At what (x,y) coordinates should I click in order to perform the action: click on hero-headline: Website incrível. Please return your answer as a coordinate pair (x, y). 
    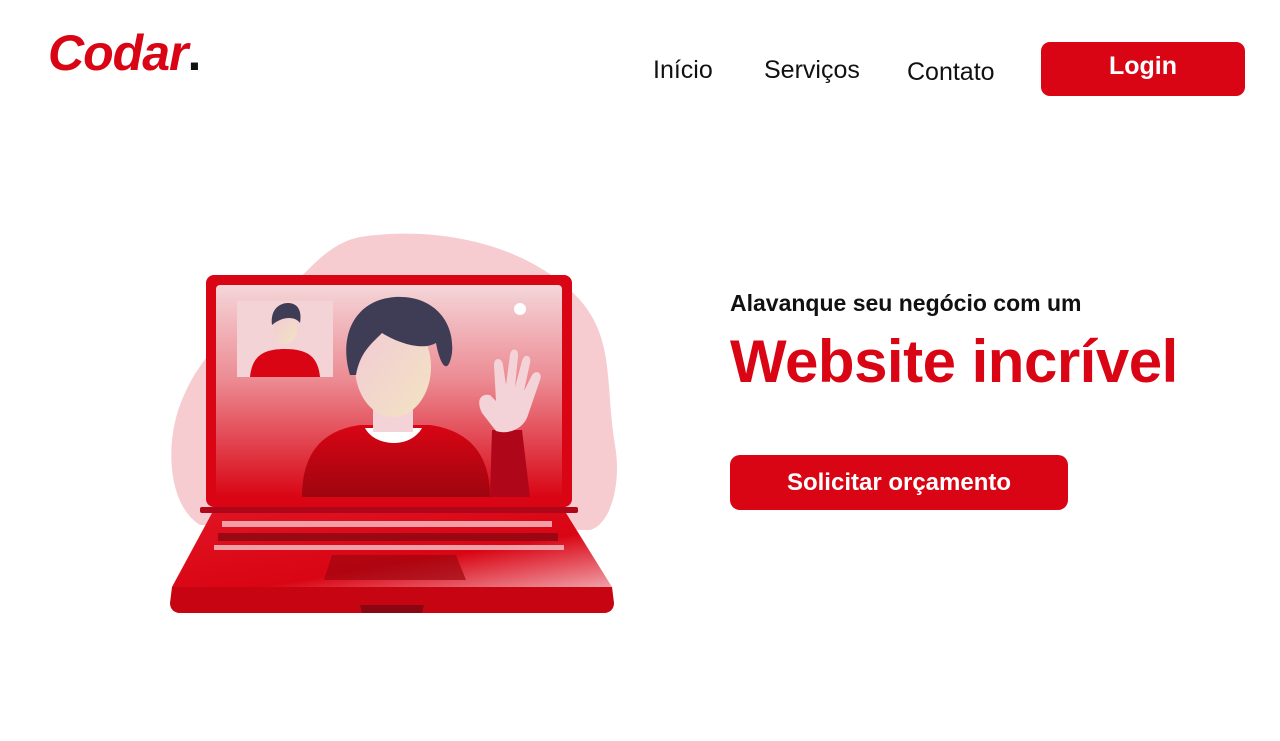
    Looking at the image, I should click on (954, 361).